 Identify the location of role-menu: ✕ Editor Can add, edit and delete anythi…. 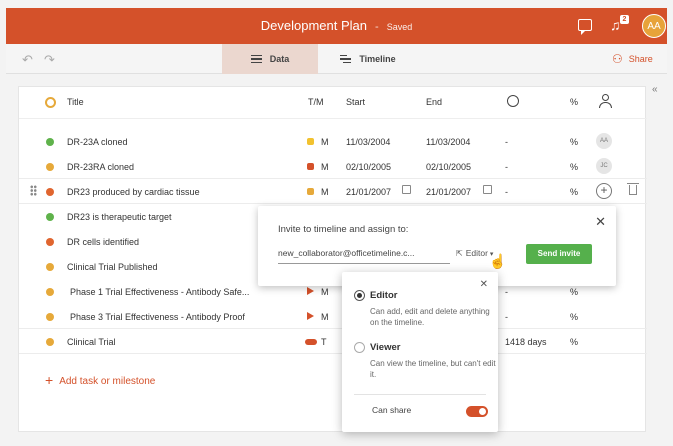
(420, 352).